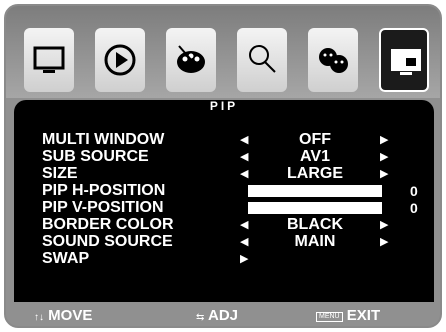 The image size is (446, 332). I want to click on faces-icon, so click(333, 60).